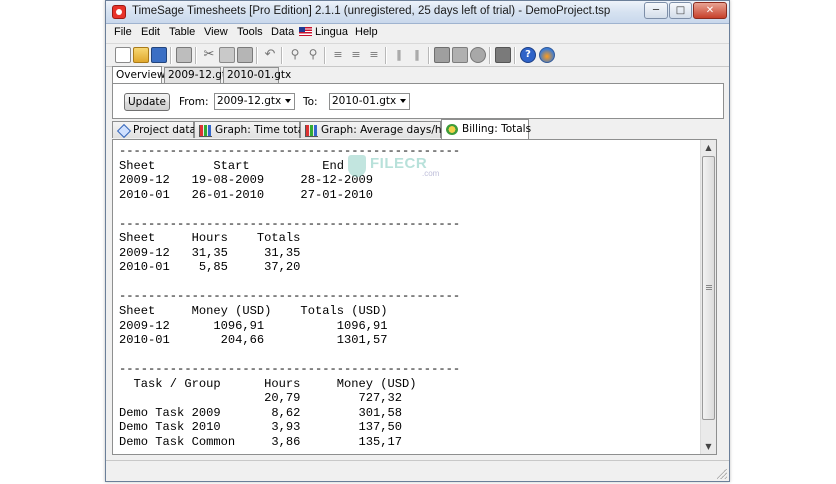  I want to click on to-select: 2010-01.gtx, so click(369, 101).